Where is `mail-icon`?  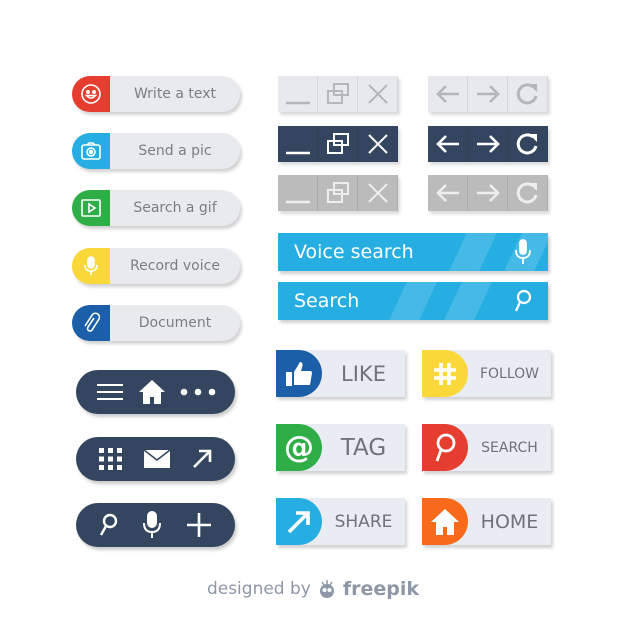 mail-icon is located at coordinates (157, 459).